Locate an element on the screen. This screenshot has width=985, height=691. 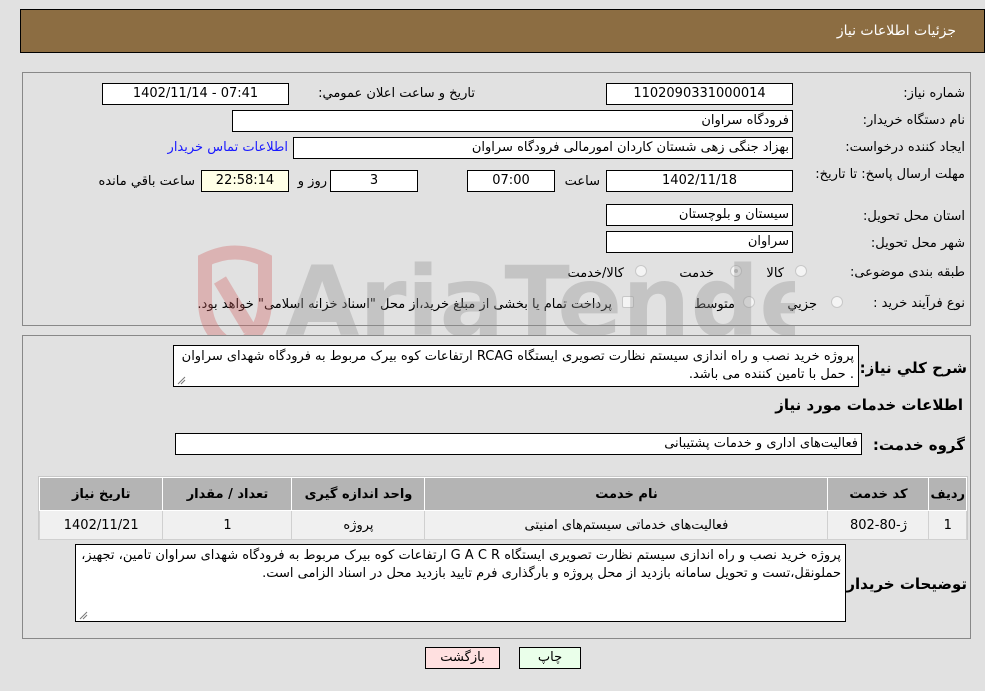
category-radio-goods-service is located at coordinates (641, 271).